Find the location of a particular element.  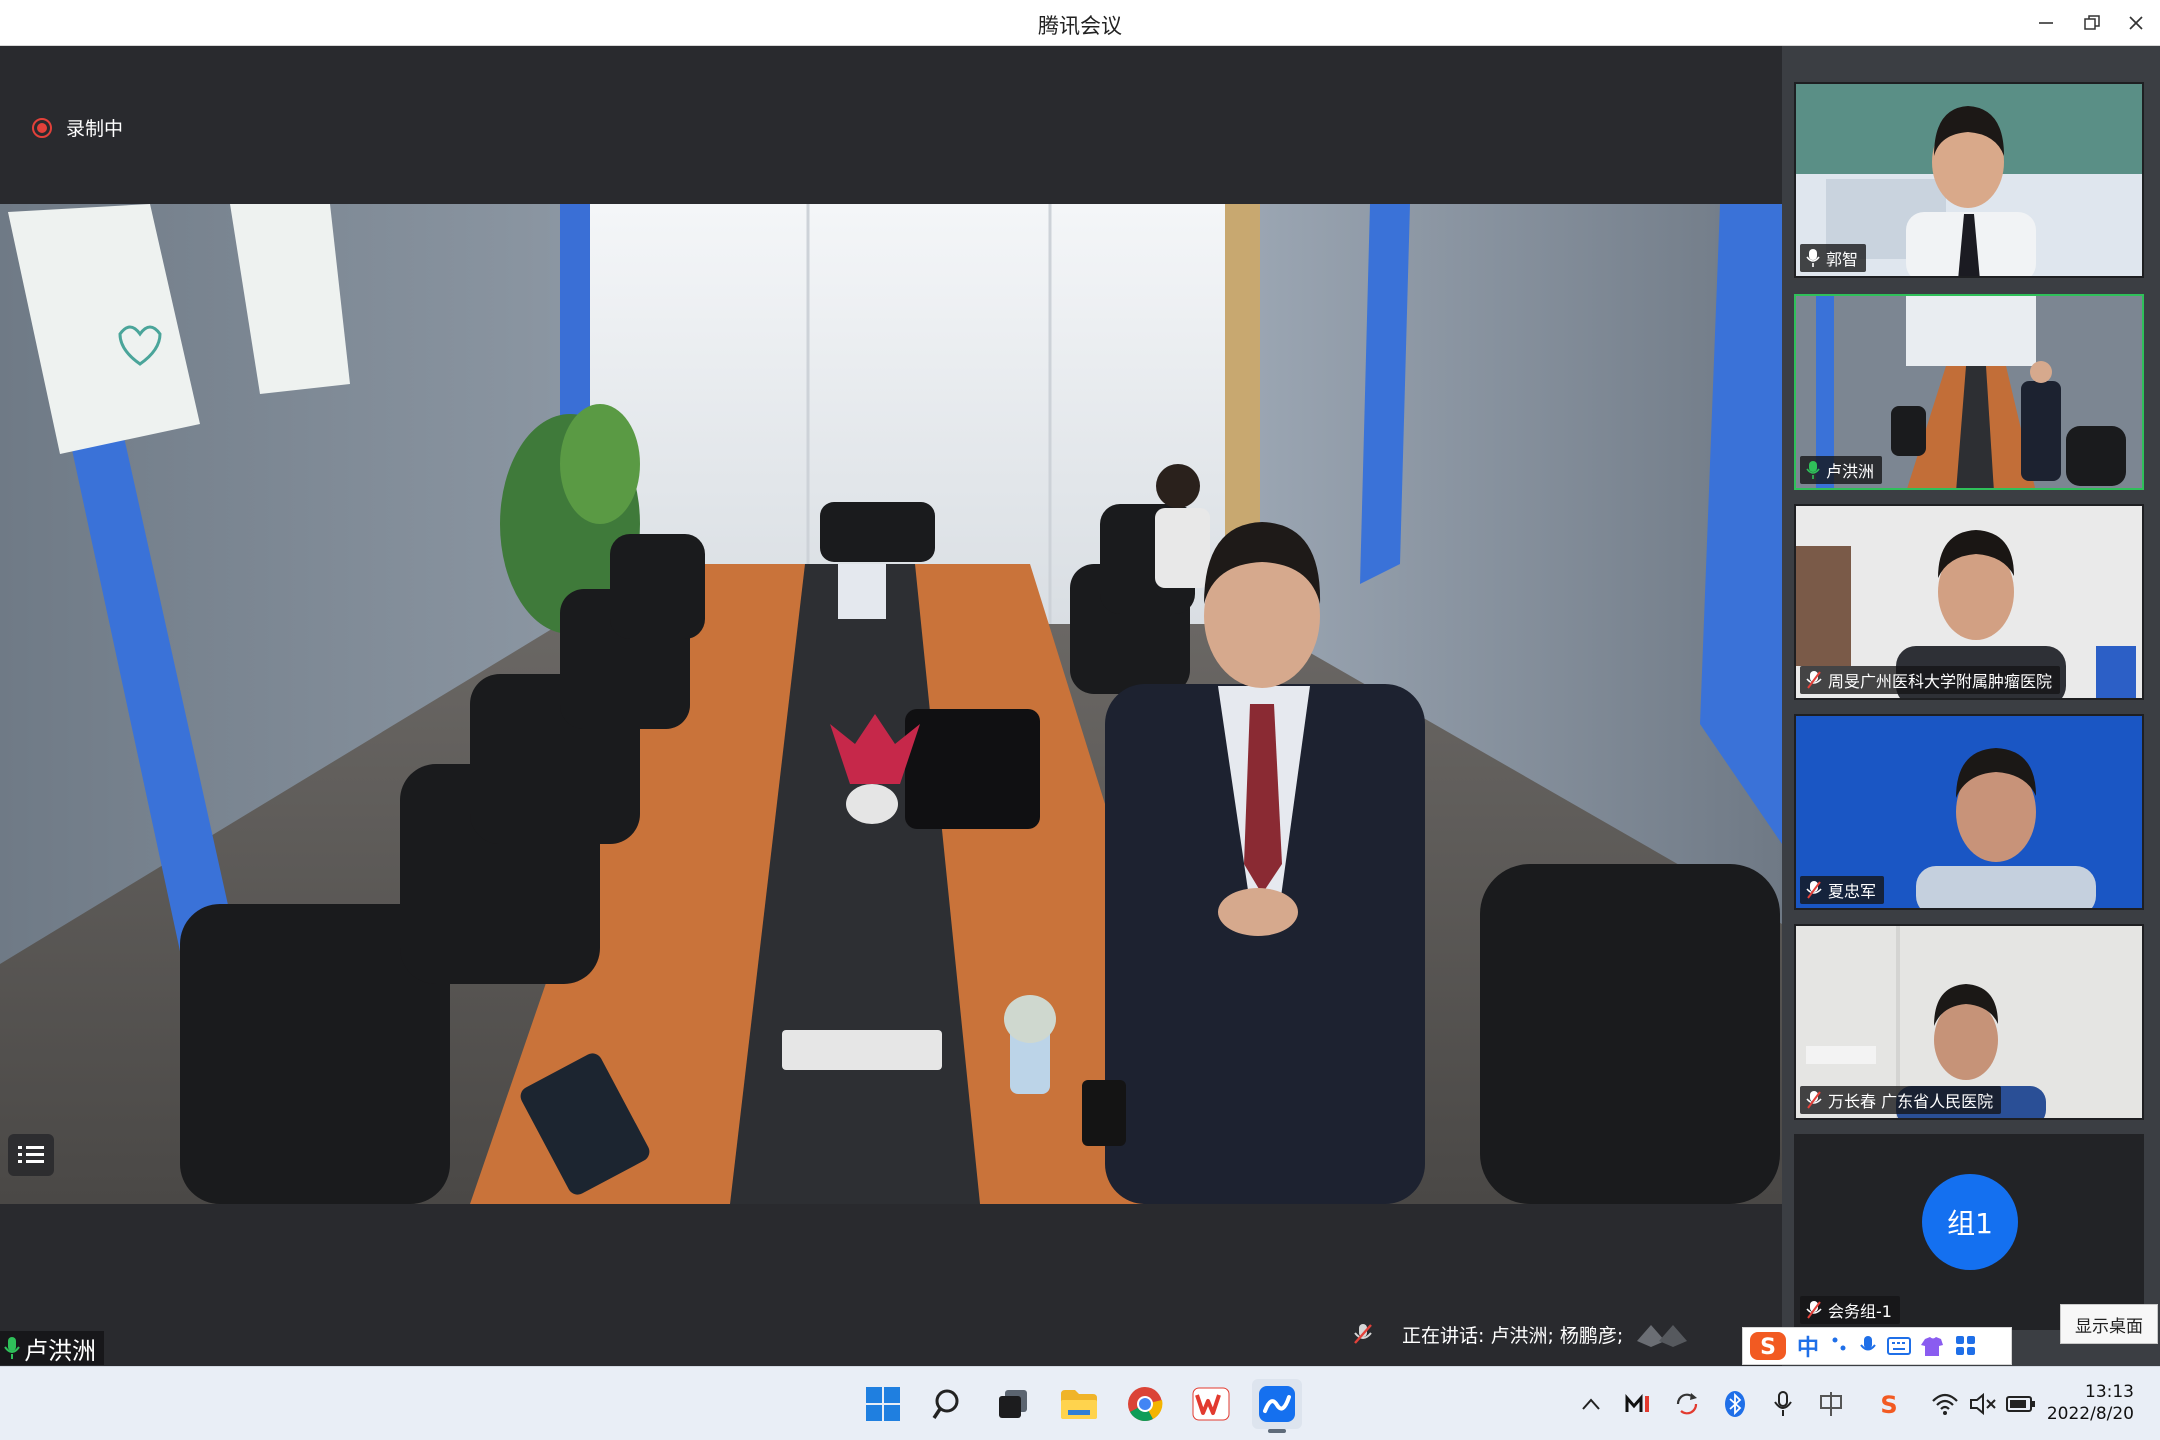

participant-tile: 夏忠军 is located at coordinates (1969, 812).